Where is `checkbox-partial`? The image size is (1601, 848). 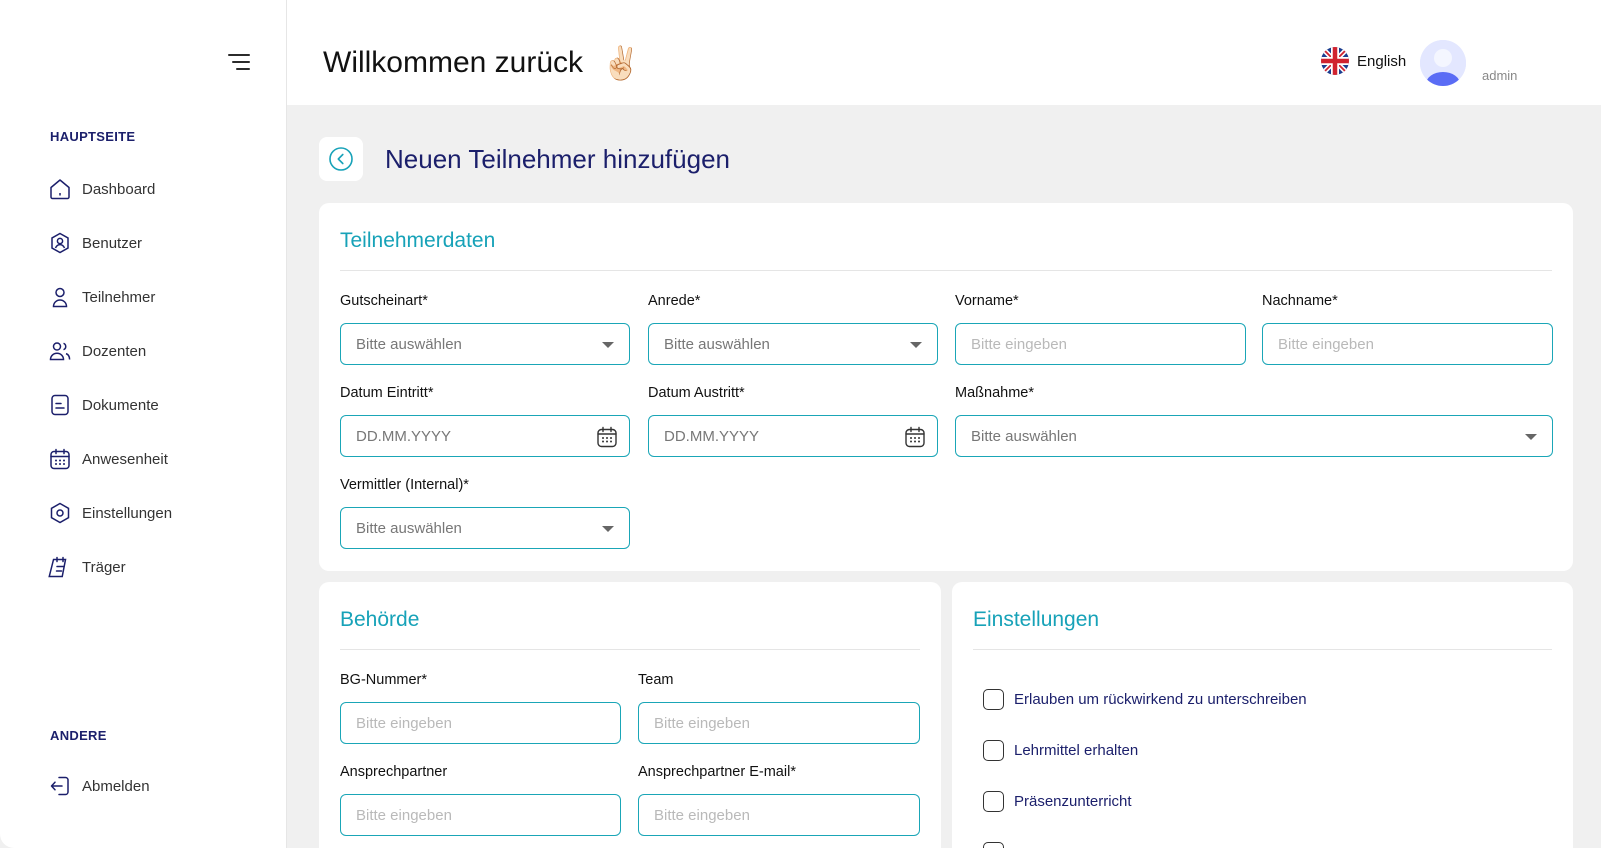
checkbox-partial is located at coordinates (993, 845).